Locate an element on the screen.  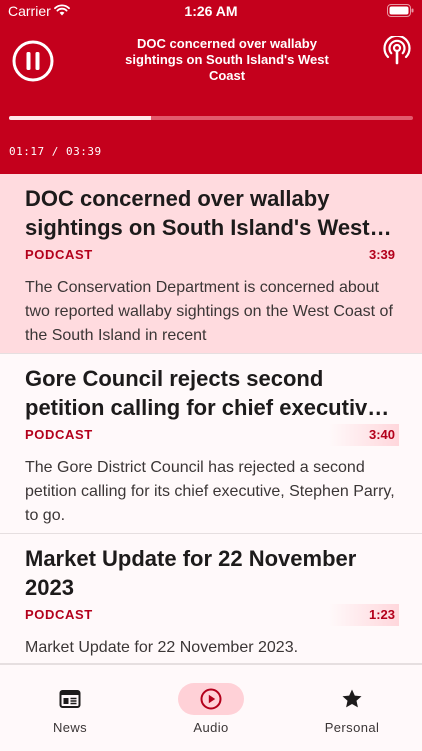
playback-progress-fill is located at coordinates (80, 118).